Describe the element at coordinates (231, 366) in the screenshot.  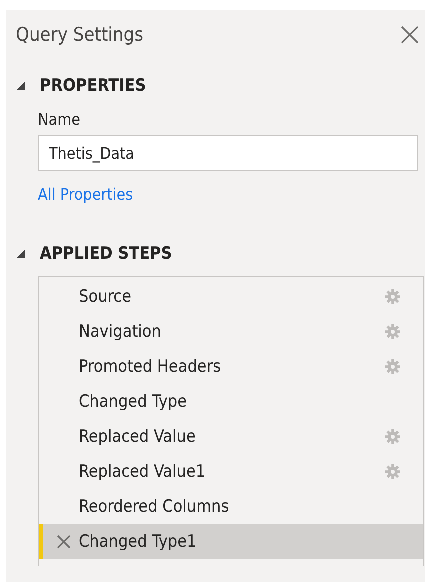
I see `step-item: Promoted Headers` at that location.